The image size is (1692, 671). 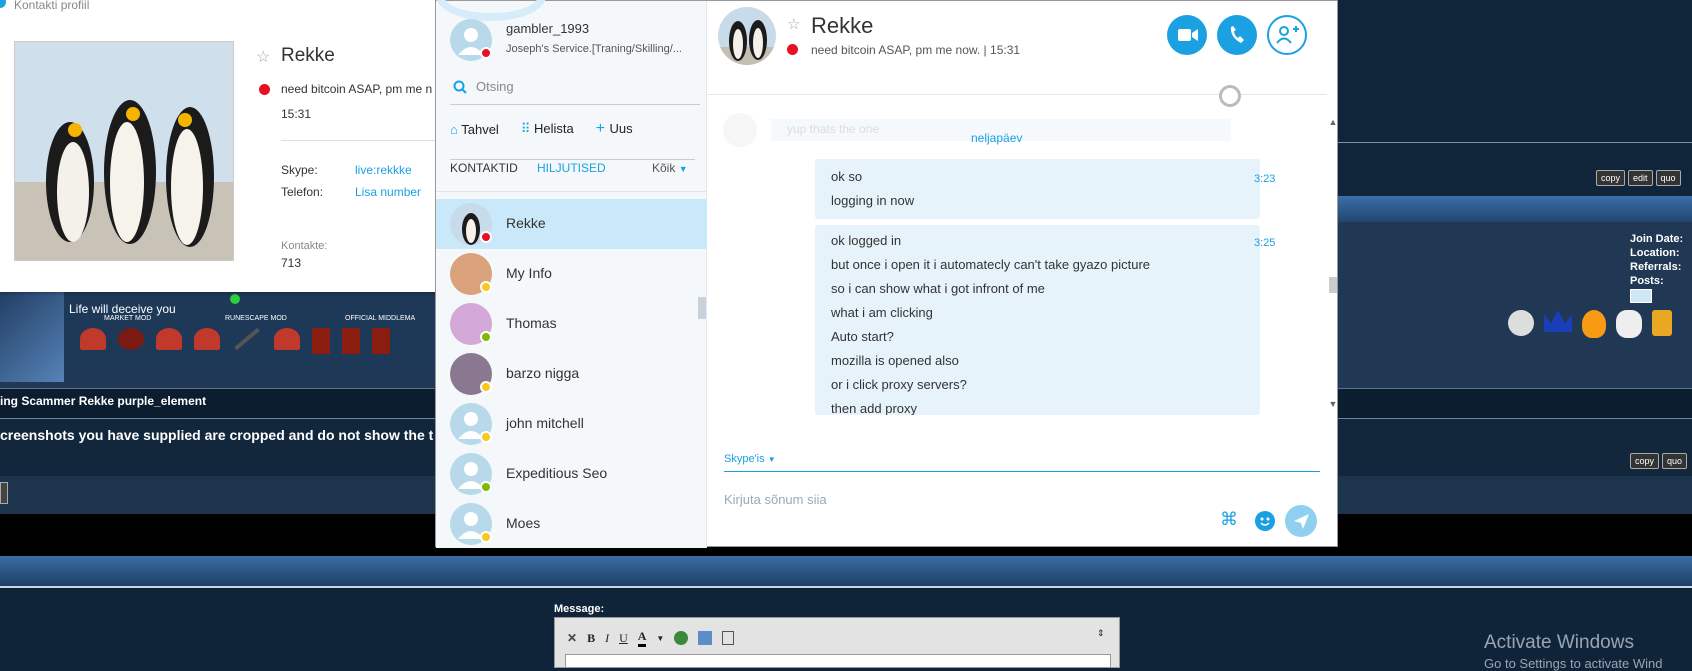 I want to click on list-item: Moes, so click(x=571, y=524).